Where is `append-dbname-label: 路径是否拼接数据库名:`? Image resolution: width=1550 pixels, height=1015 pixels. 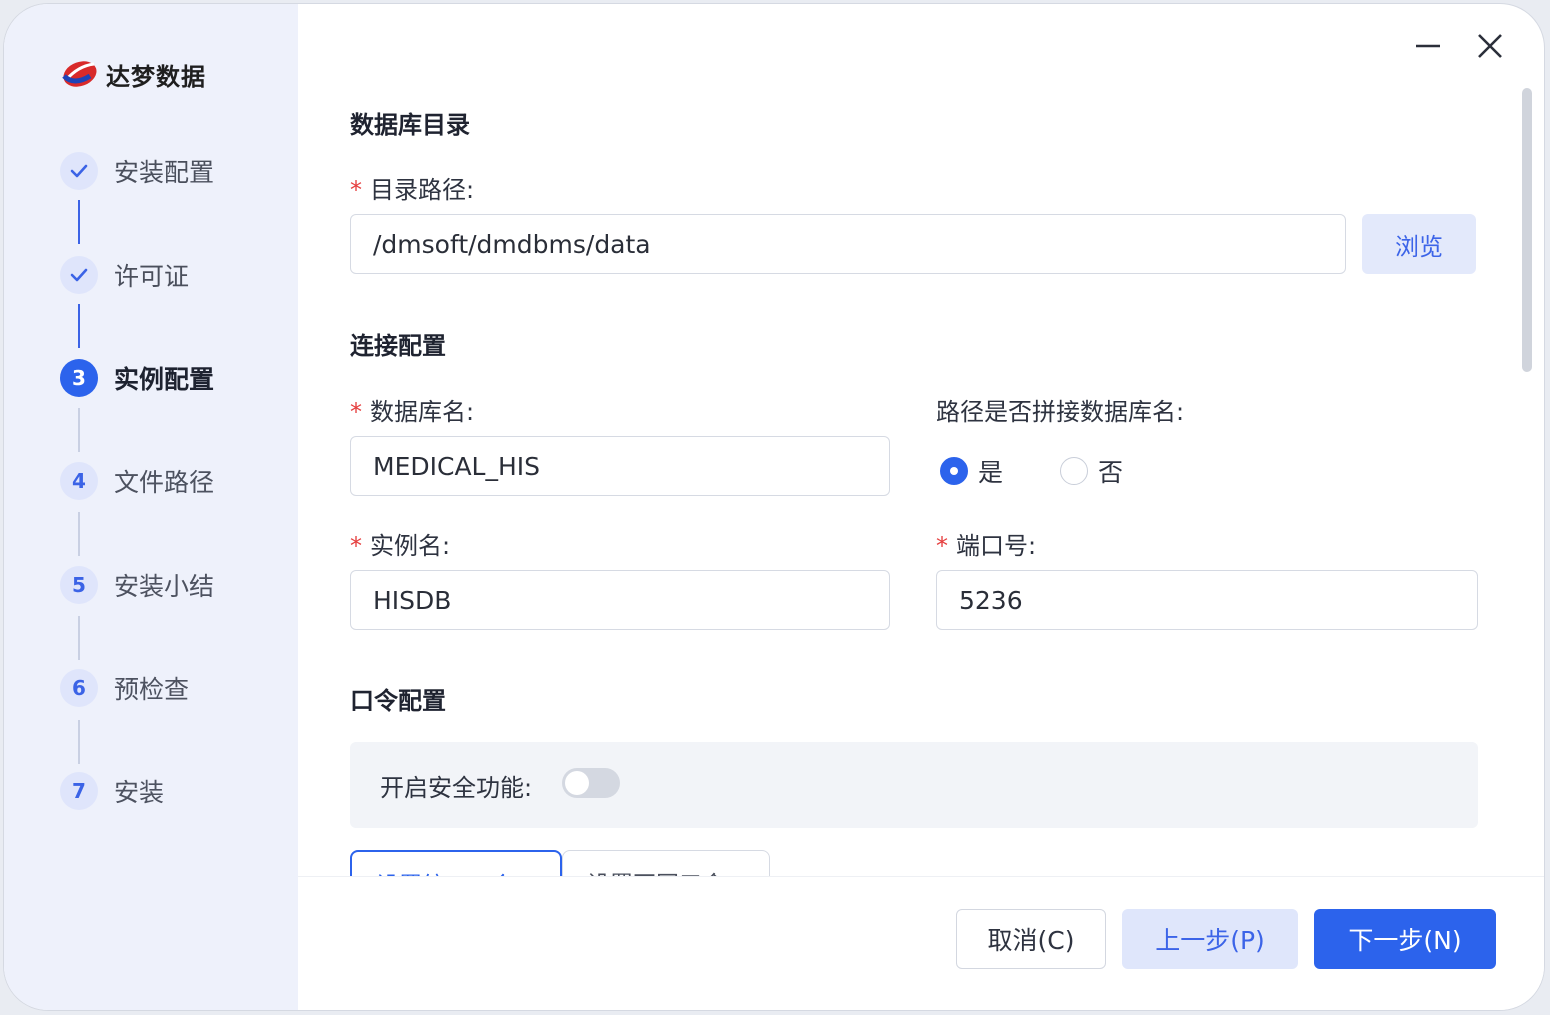 append-dbname-label: 路径是否拼接数据库名: is located at coordinates (1060, 412).